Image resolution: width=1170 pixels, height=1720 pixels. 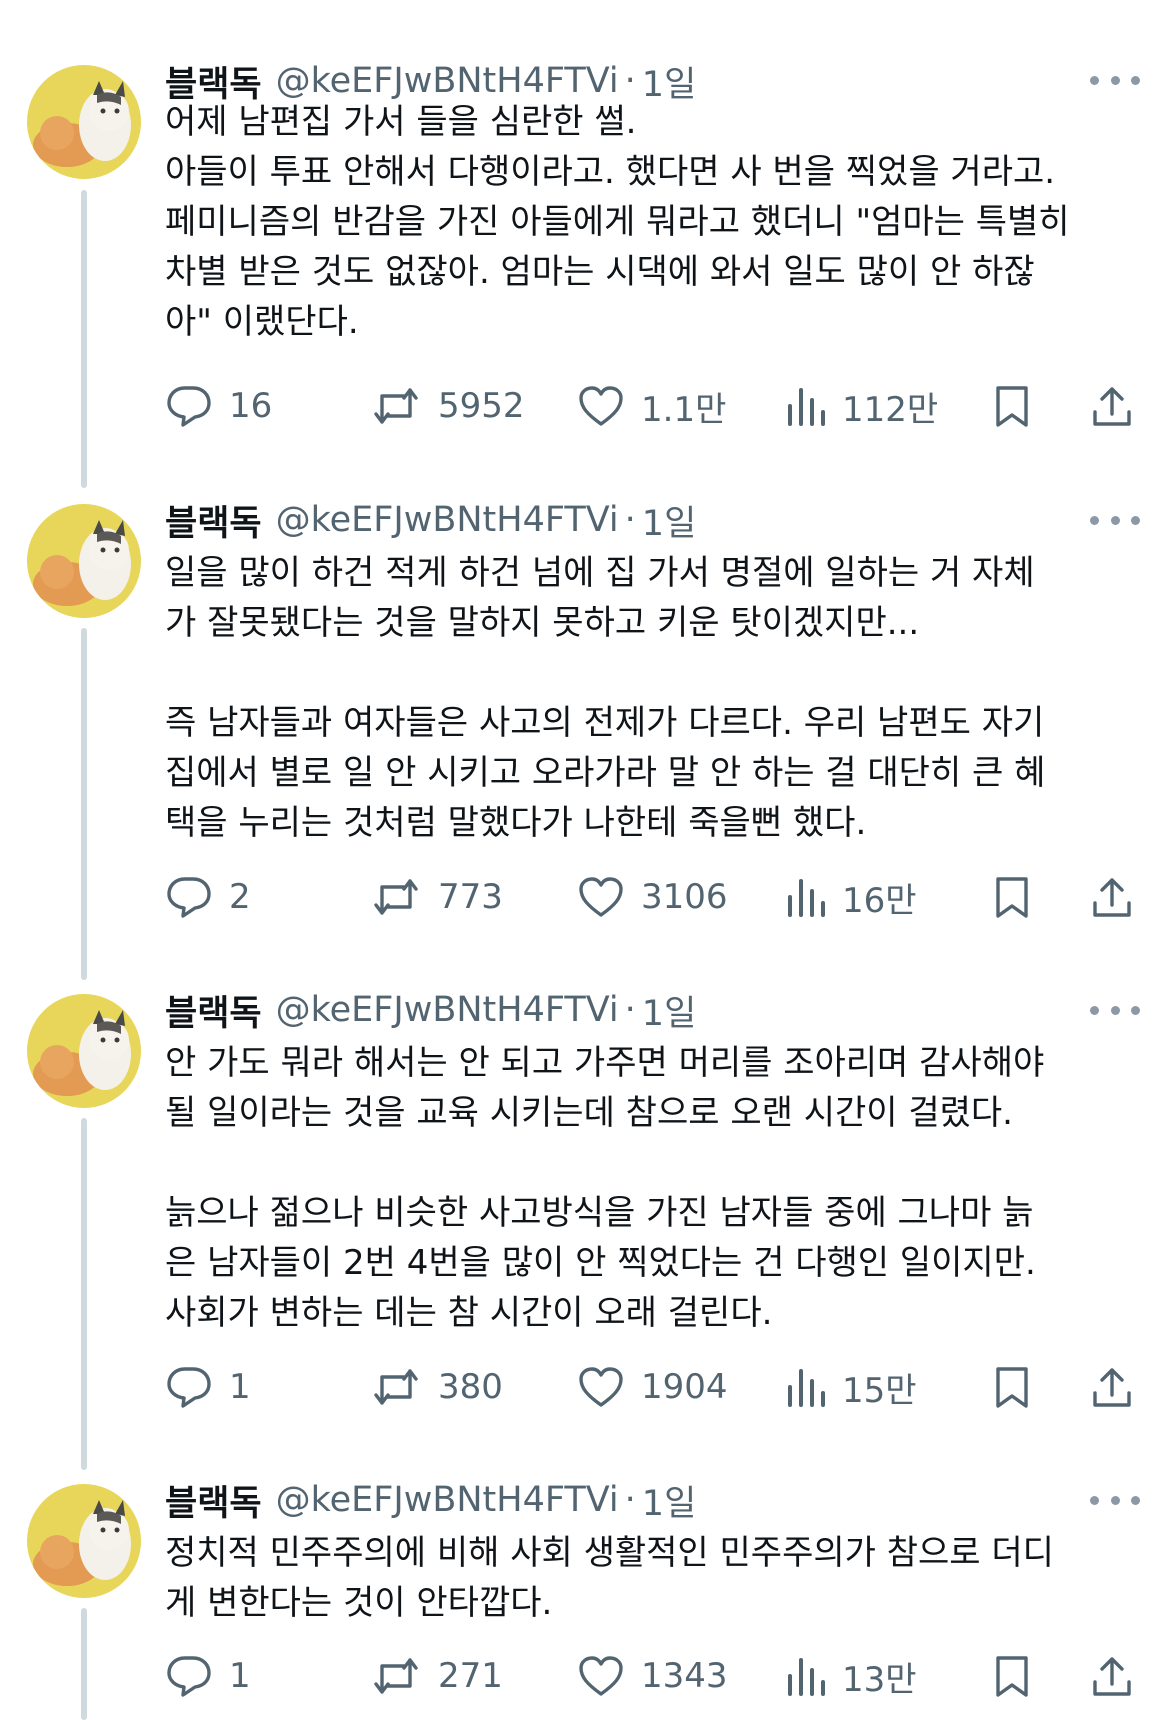 I want to click on bookmark-icon, so click(x=1012, y=1676).